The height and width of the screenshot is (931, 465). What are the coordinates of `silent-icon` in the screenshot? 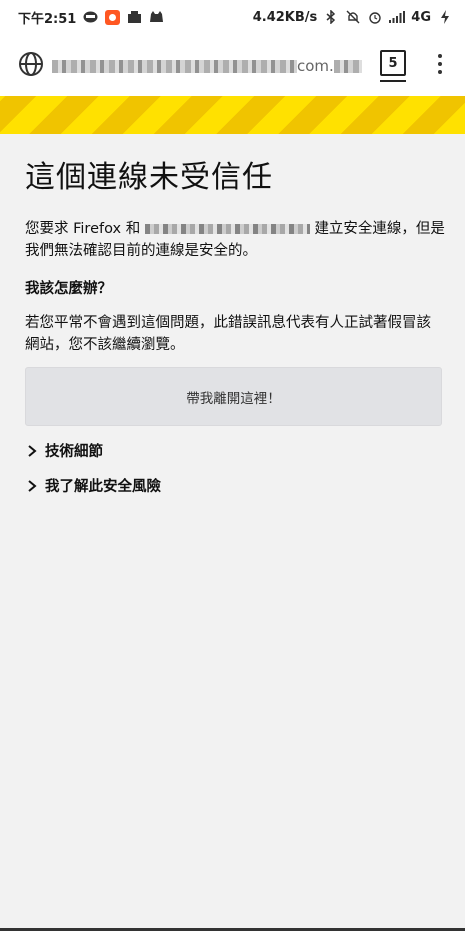 It's located at (353, 17).